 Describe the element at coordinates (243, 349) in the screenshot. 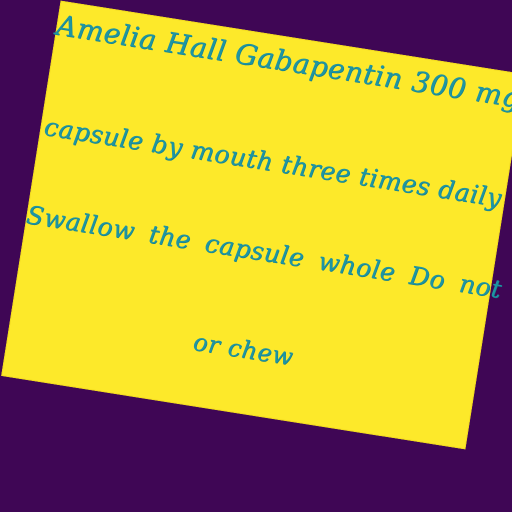

I see `label-line-instruction-end: or chew` at that location.